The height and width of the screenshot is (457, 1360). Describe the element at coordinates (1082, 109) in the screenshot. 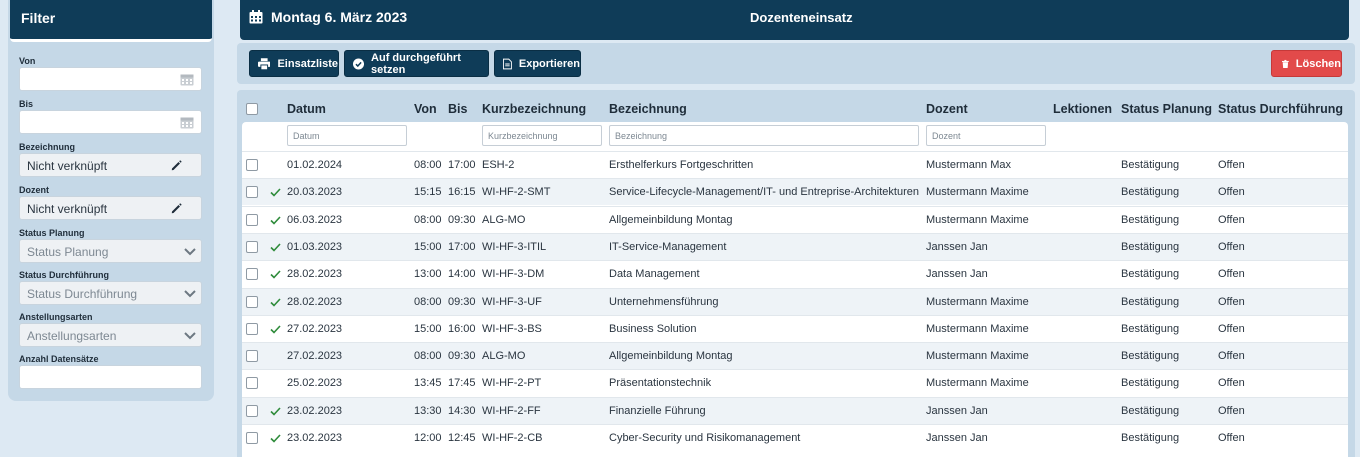

I see `col-lektionen: Lektionen` at that location.